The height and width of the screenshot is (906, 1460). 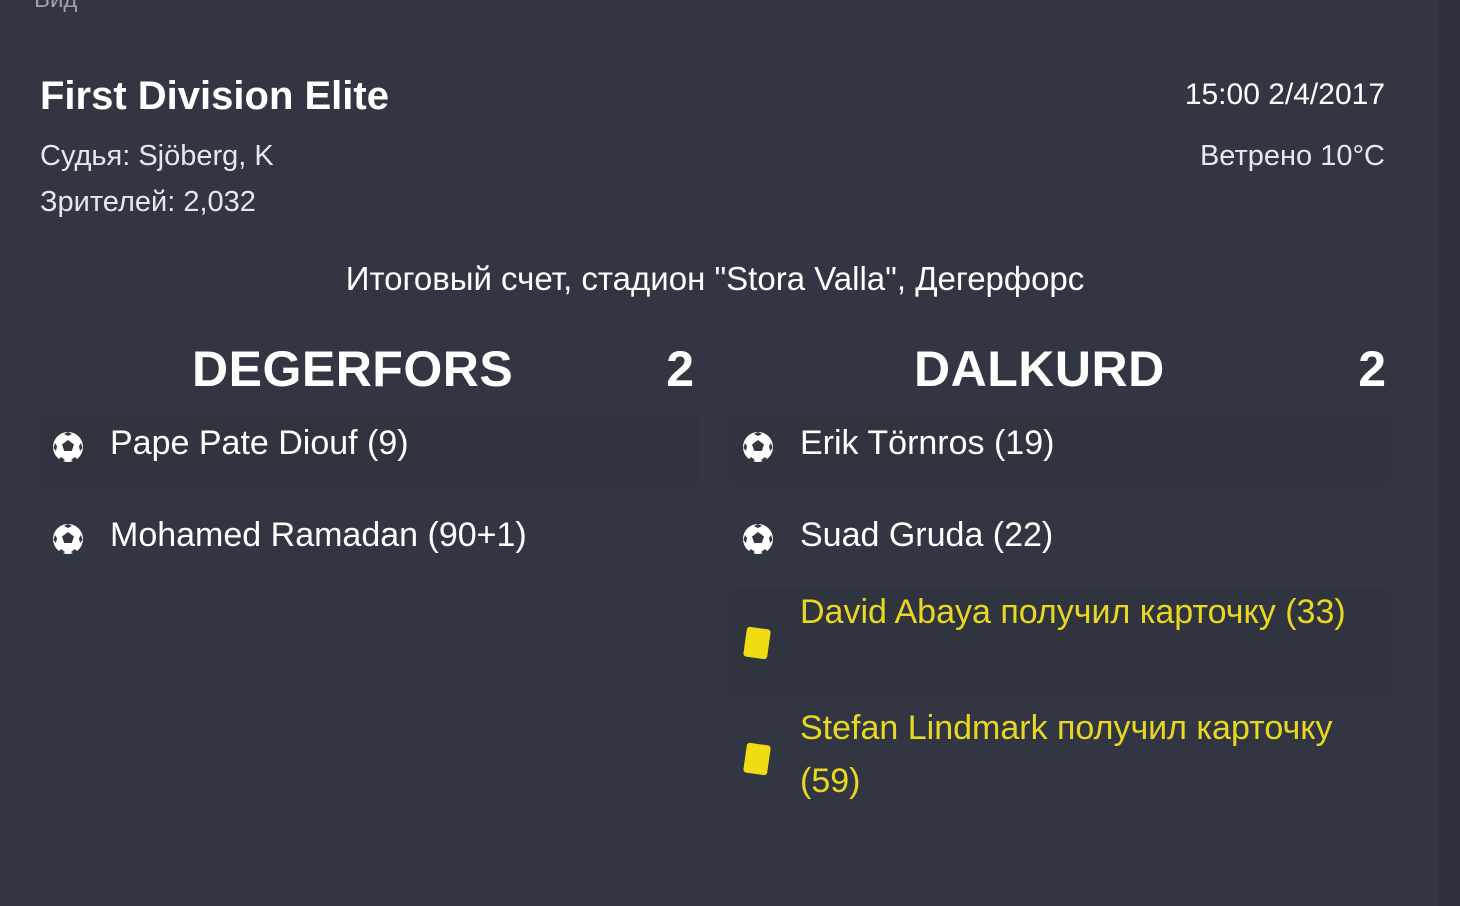 I want to click on home-team-header: DEGERFORS 2, so click(x=370, y=370).